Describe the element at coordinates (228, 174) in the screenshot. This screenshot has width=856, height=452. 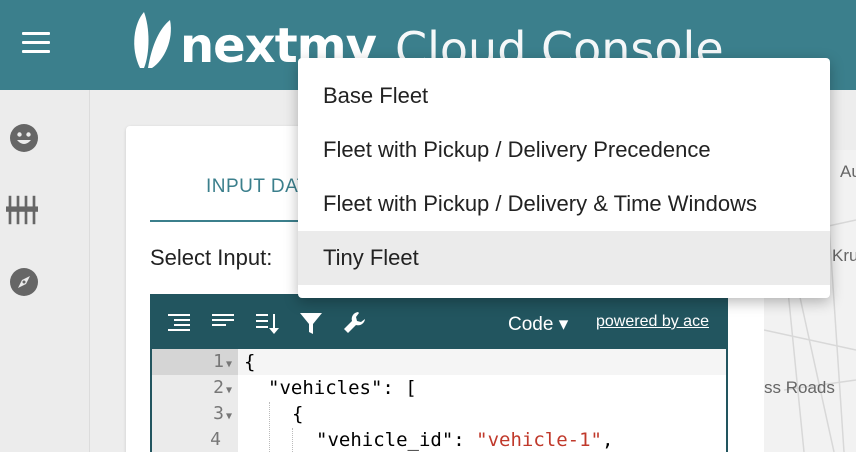
I see `tab-input-data: INPUT DATA` at that location.